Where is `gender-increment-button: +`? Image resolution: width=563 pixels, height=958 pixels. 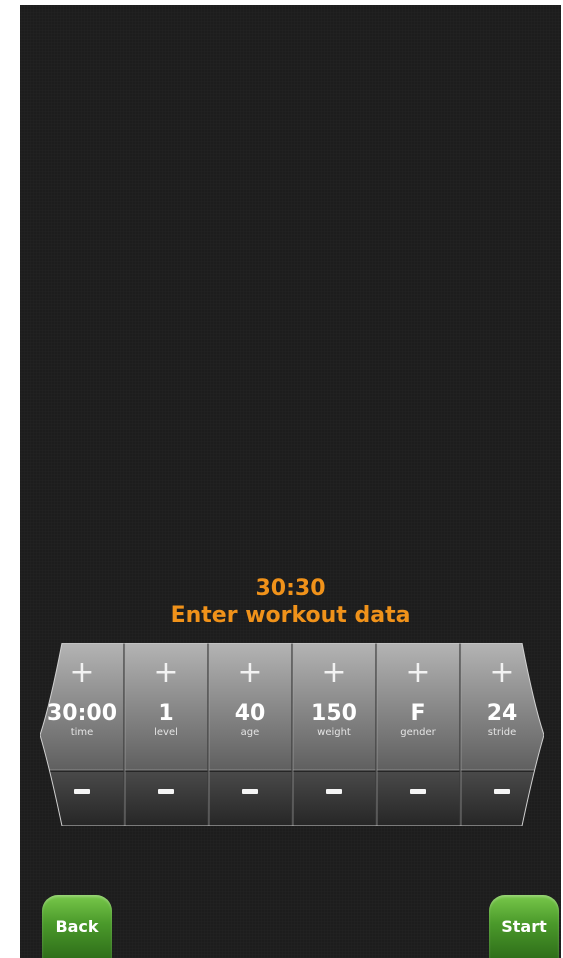 gender-increment-button: + is located at coordinates (418, 672).